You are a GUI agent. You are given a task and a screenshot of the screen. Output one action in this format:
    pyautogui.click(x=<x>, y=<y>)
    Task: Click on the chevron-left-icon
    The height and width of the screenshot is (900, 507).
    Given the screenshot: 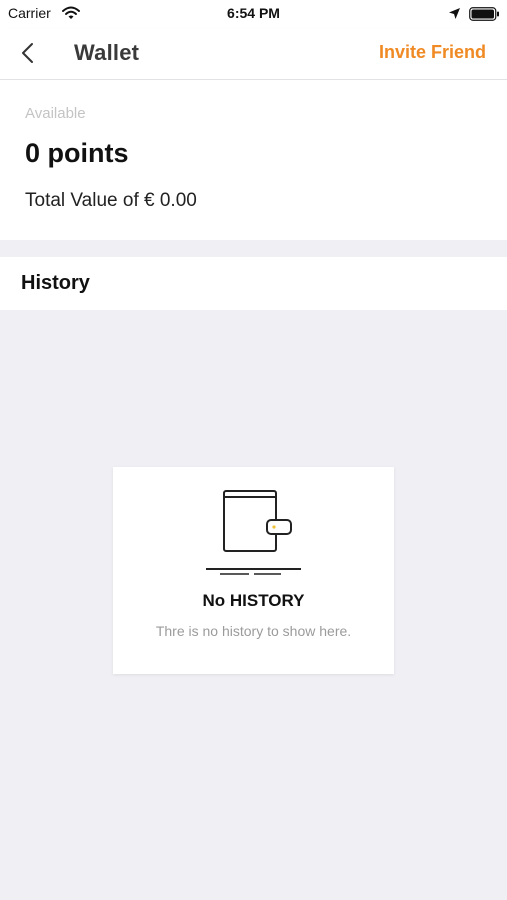 What is the action you would take?
    pyautogui.click(x=28, y=53)
    